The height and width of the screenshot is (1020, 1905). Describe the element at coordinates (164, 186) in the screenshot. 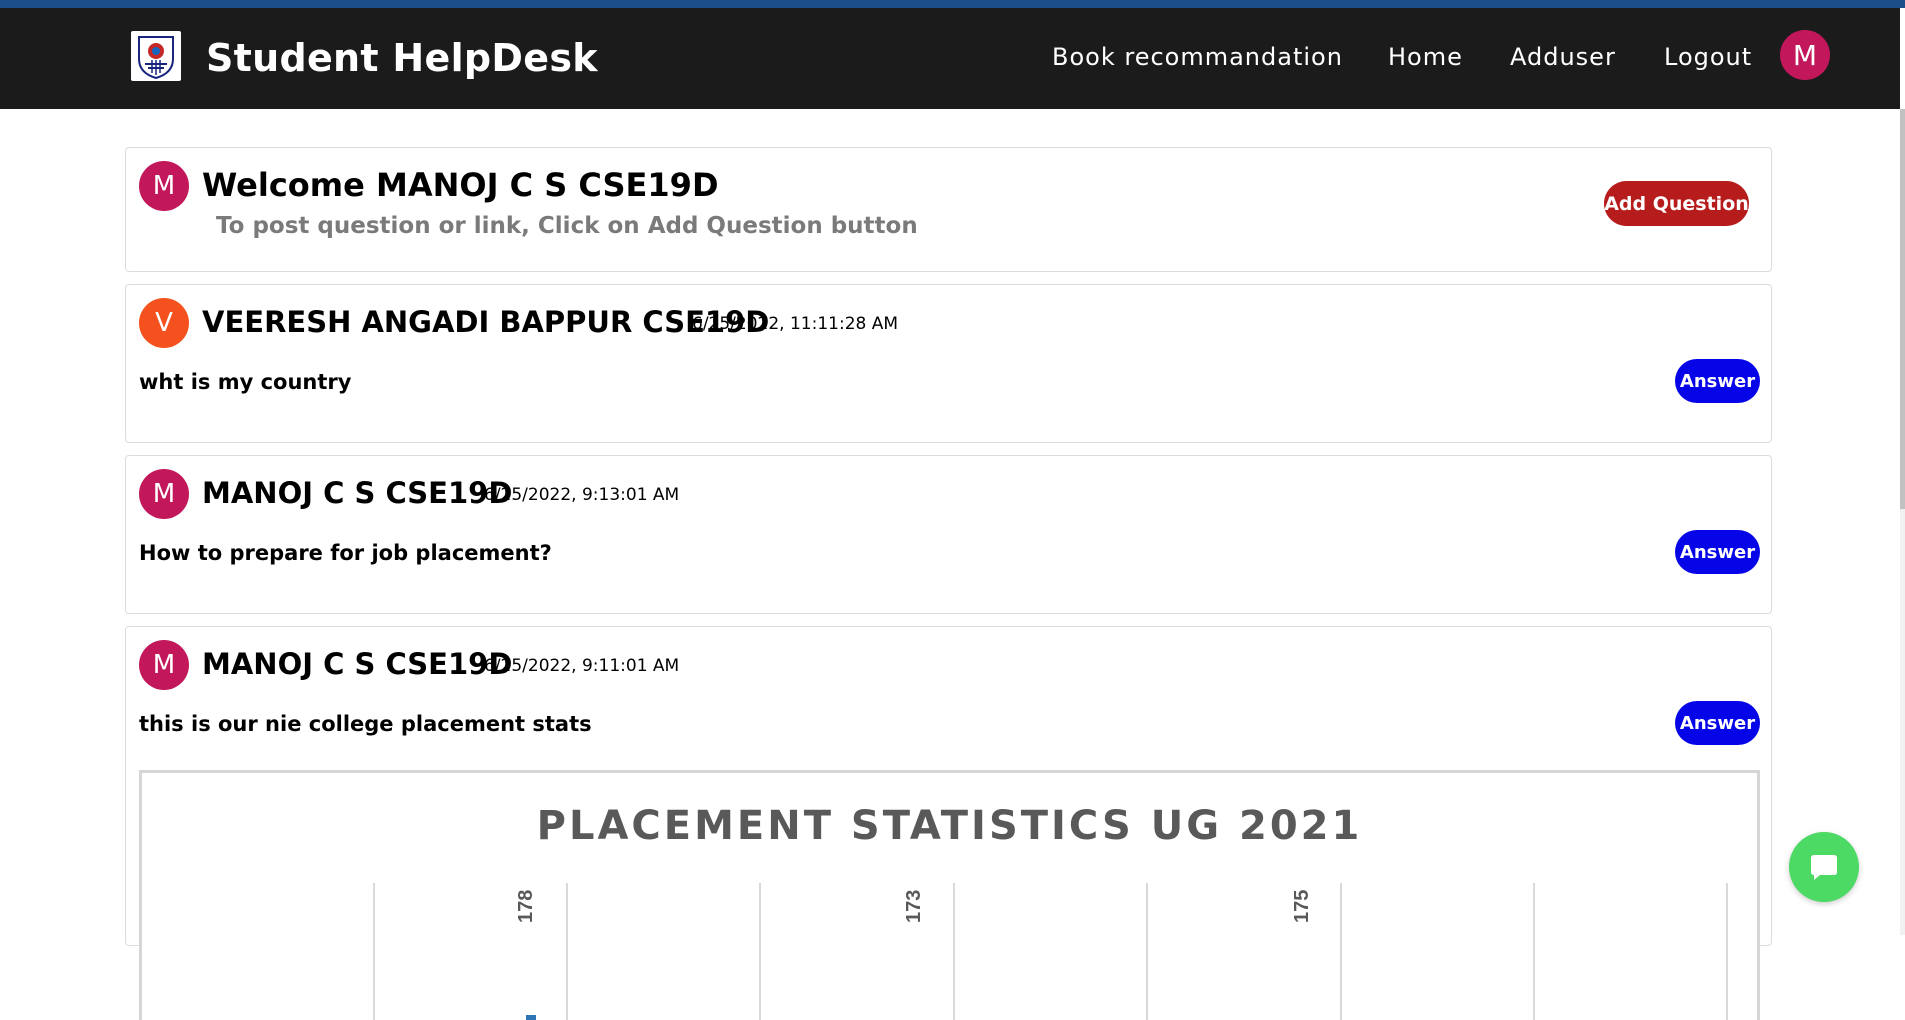

I see `welcome-avatar: M` at that location.